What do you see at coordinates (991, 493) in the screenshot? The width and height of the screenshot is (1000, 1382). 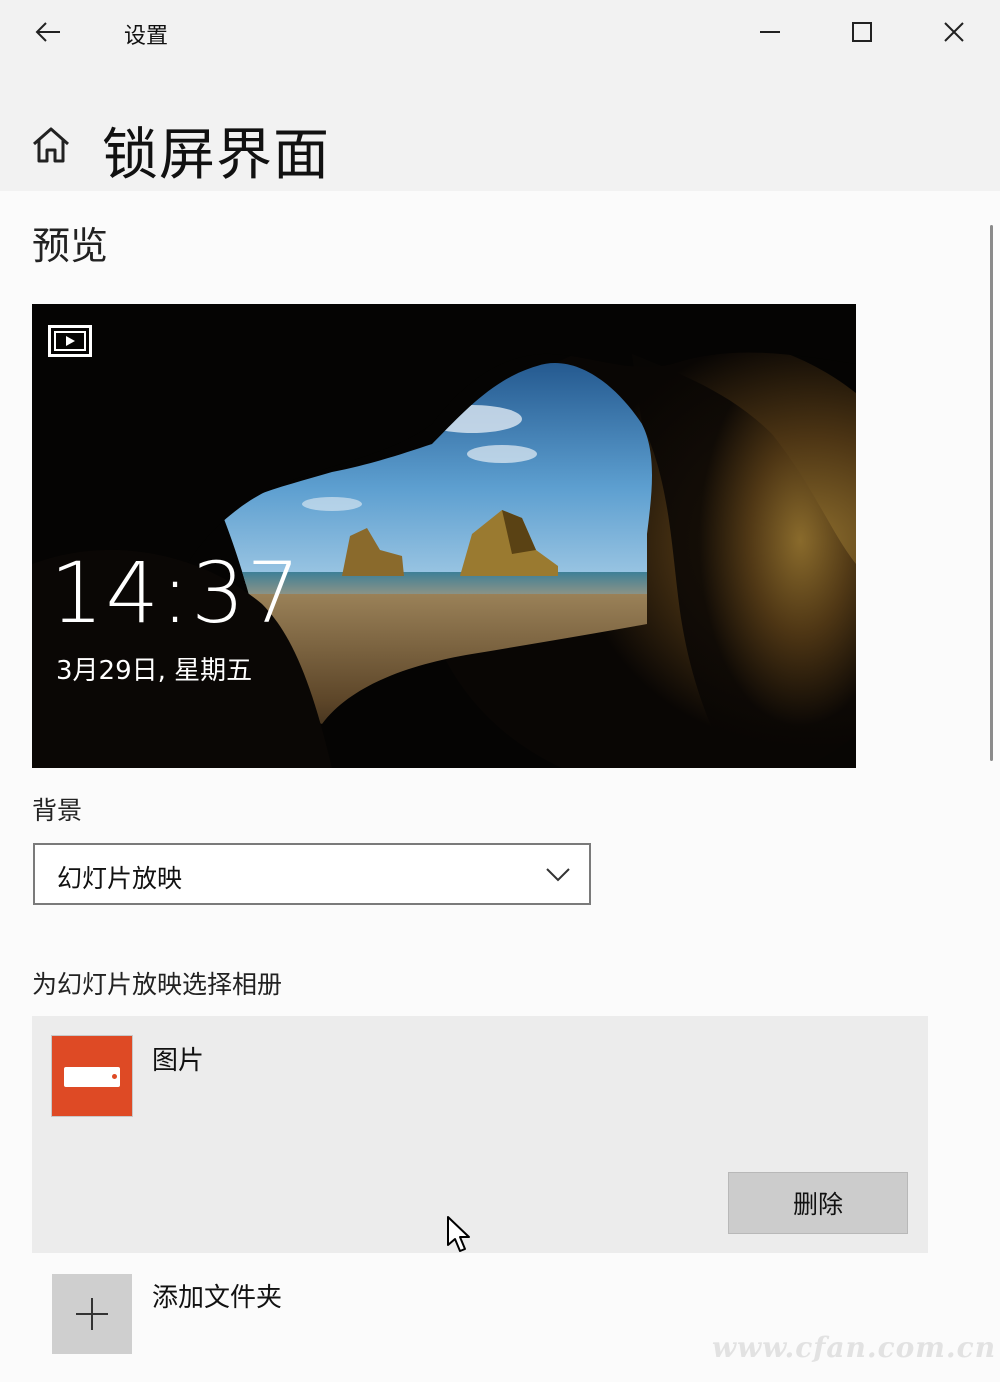 I see `scrollbar` at bounding box center [991, 493].